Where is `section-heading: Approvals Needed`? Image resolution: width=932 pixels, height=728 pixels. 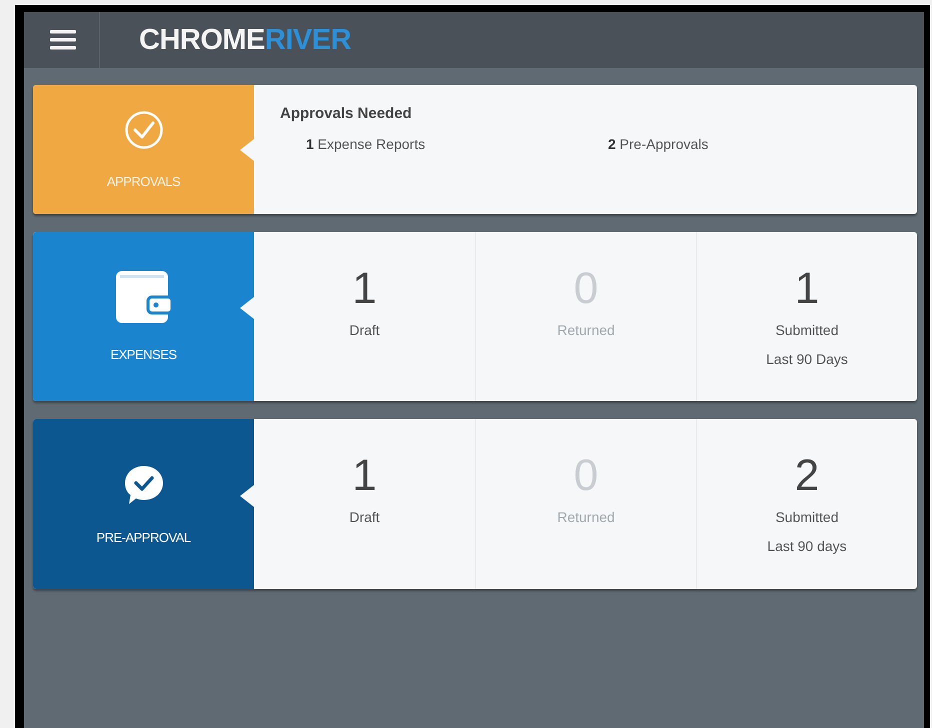
section-heading: Approvals Needed is located at coordinates (346, 113).